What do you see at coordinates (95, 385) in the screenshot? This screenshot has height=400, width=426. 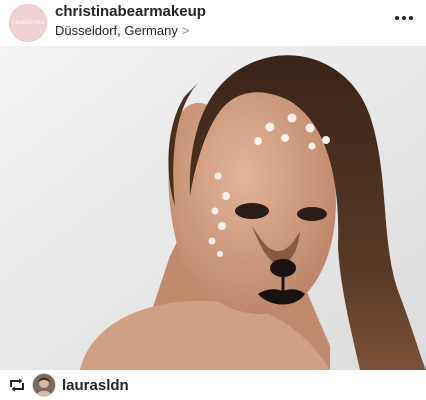 I see `repost-username: laurasldn` at bounding box center [95, 385].